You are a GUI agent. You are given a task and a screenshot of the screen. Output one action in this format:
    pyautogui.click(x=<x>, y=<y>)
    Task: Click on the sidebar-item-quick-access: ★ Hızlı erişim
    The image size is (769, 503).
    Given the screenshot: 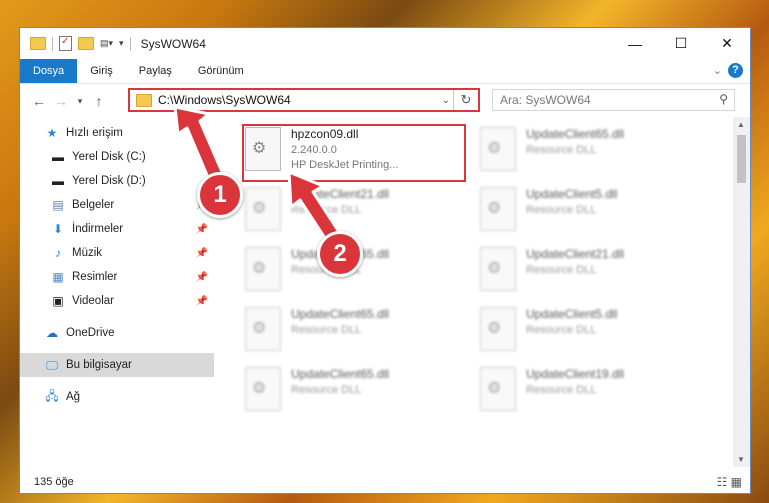 What is the action you would take?
    pyautogui.click(x=117, y=133)
    